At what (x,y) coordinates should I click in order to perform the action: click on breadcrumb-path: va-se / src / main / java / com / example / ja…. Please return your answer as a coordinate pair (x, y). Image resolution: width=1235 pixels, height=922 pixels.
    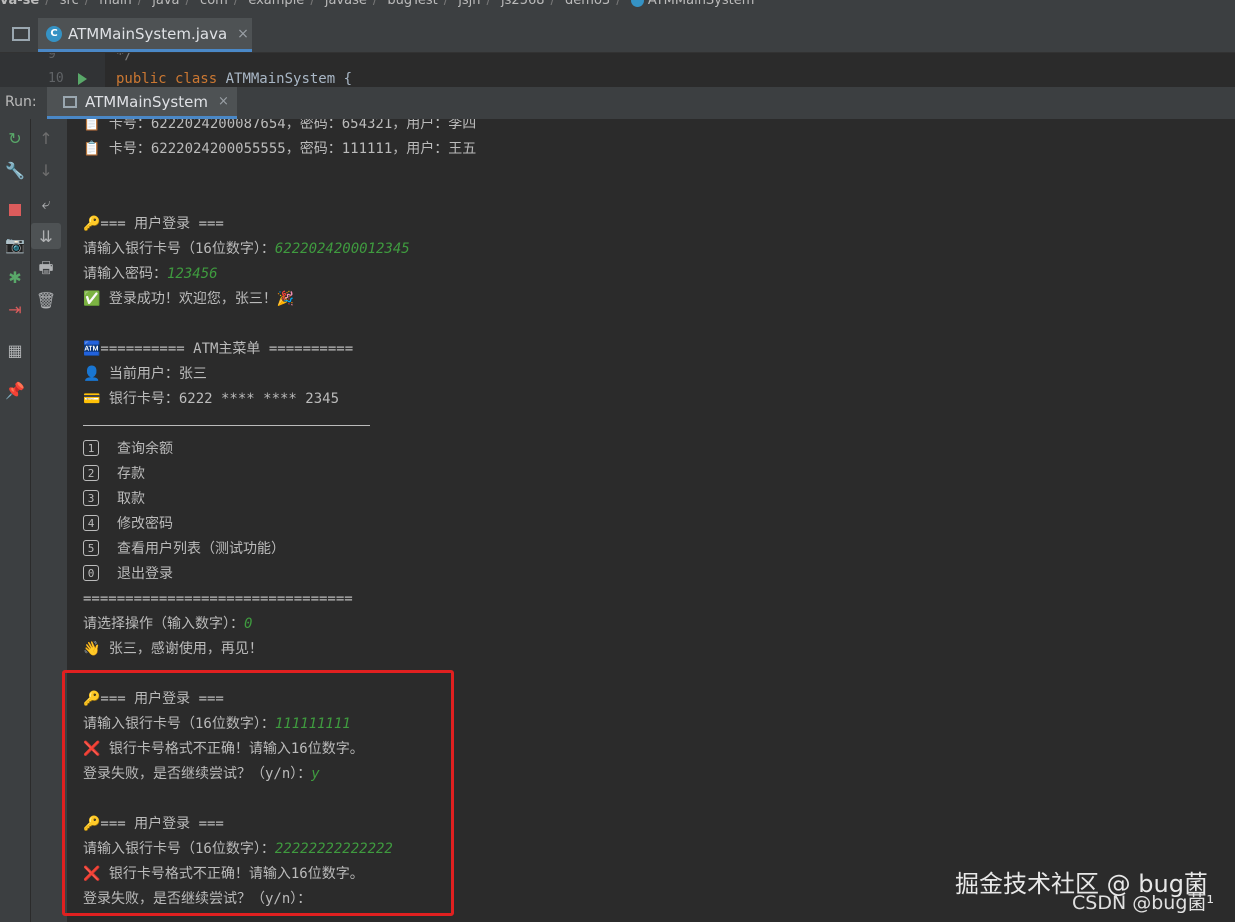
    Looking at the image, I should click on (377, 4).